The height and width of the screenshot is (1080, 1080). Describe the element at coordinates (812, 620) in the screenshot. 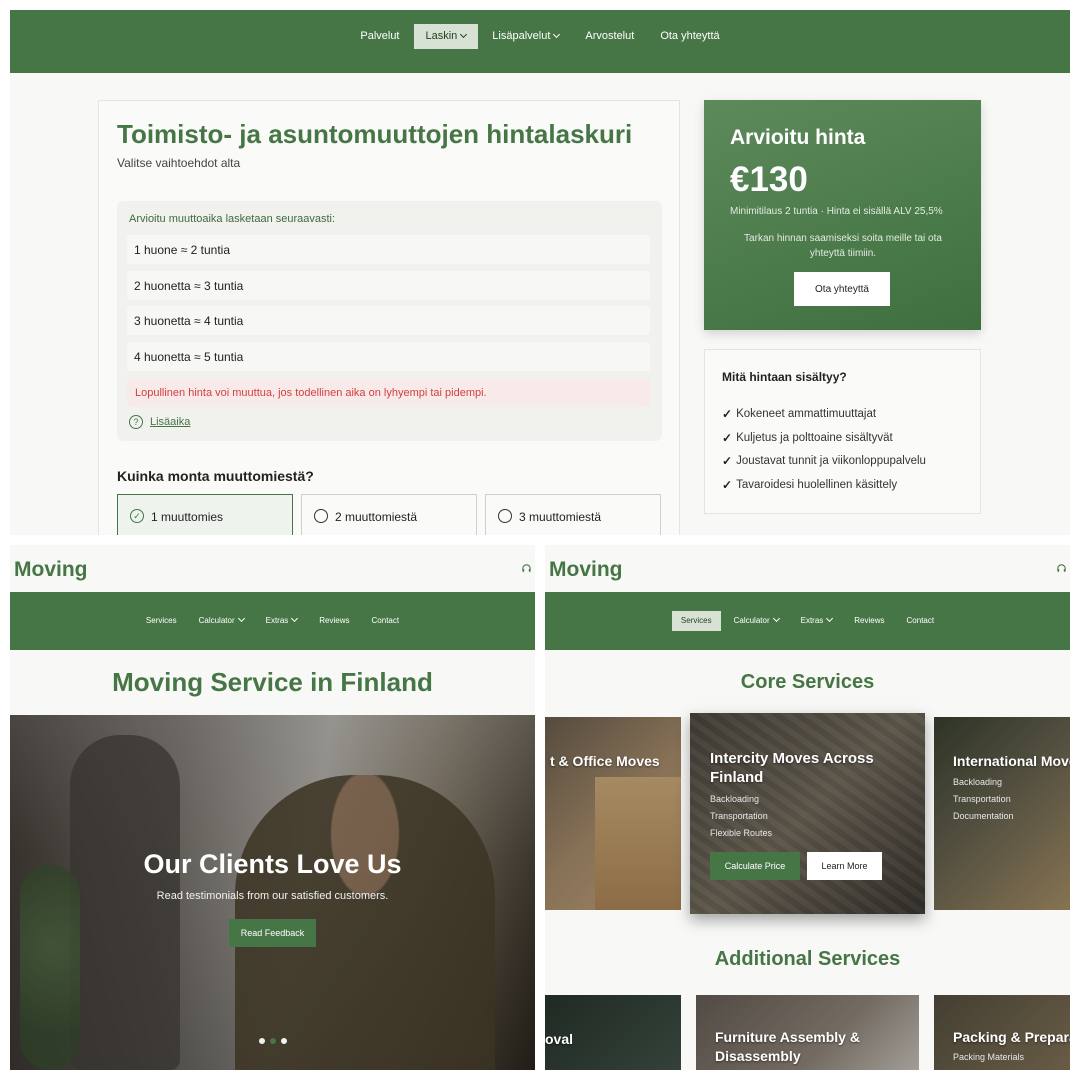

I see `nav-item-label: Extras` at that location.